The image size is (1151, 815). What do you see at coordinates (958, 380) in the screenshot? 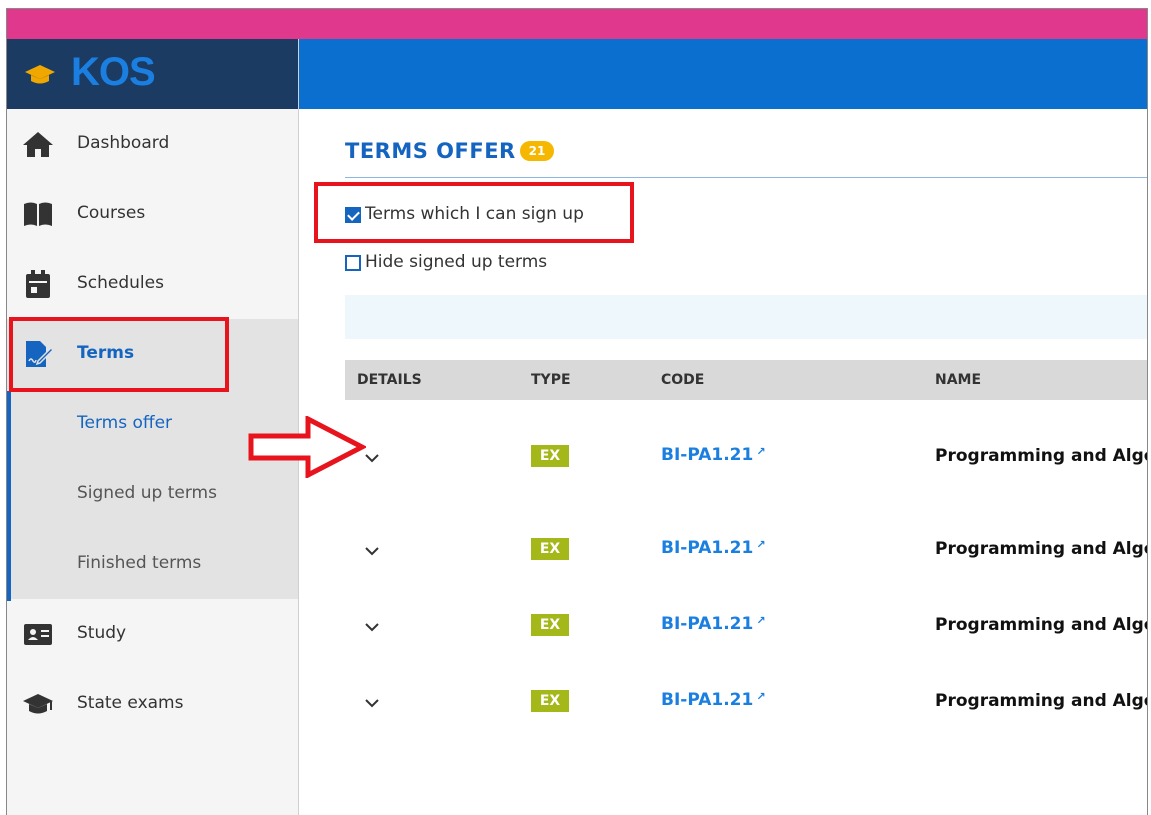
I see `column-header-name: NAME` at bounding box center [958, 380].